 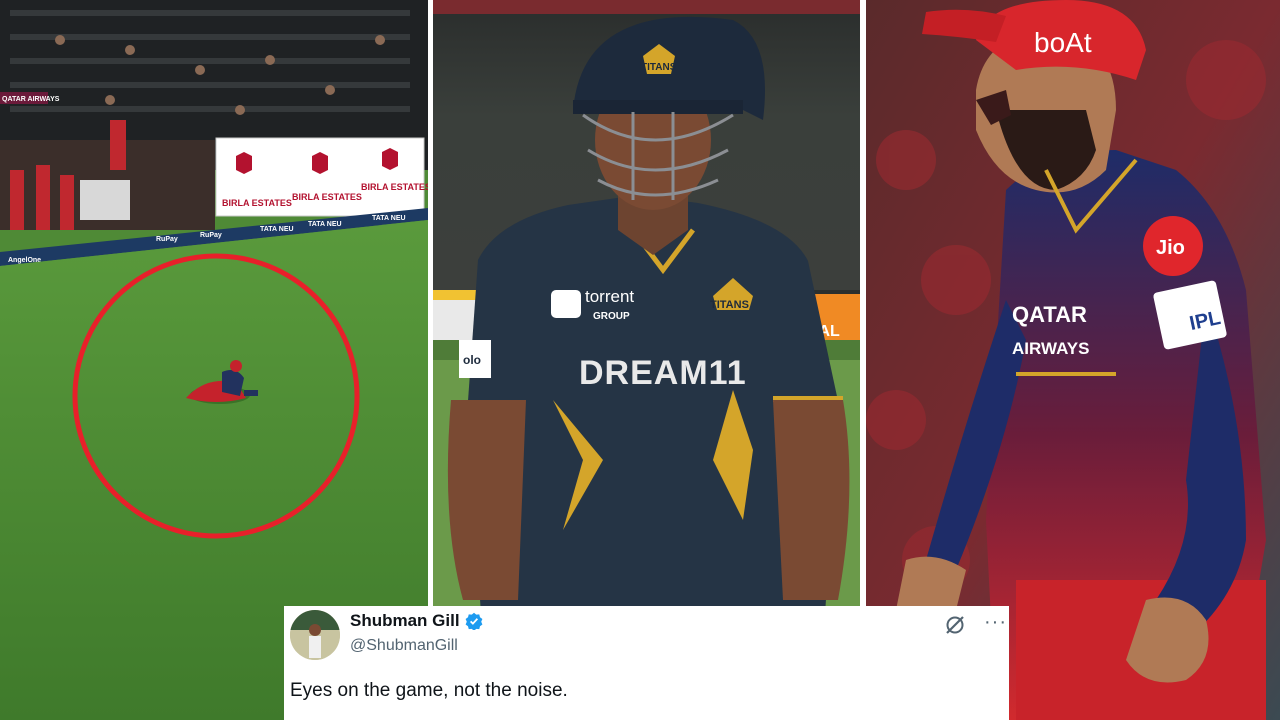 I want to click on right-arm, so click(x=811, y=500).